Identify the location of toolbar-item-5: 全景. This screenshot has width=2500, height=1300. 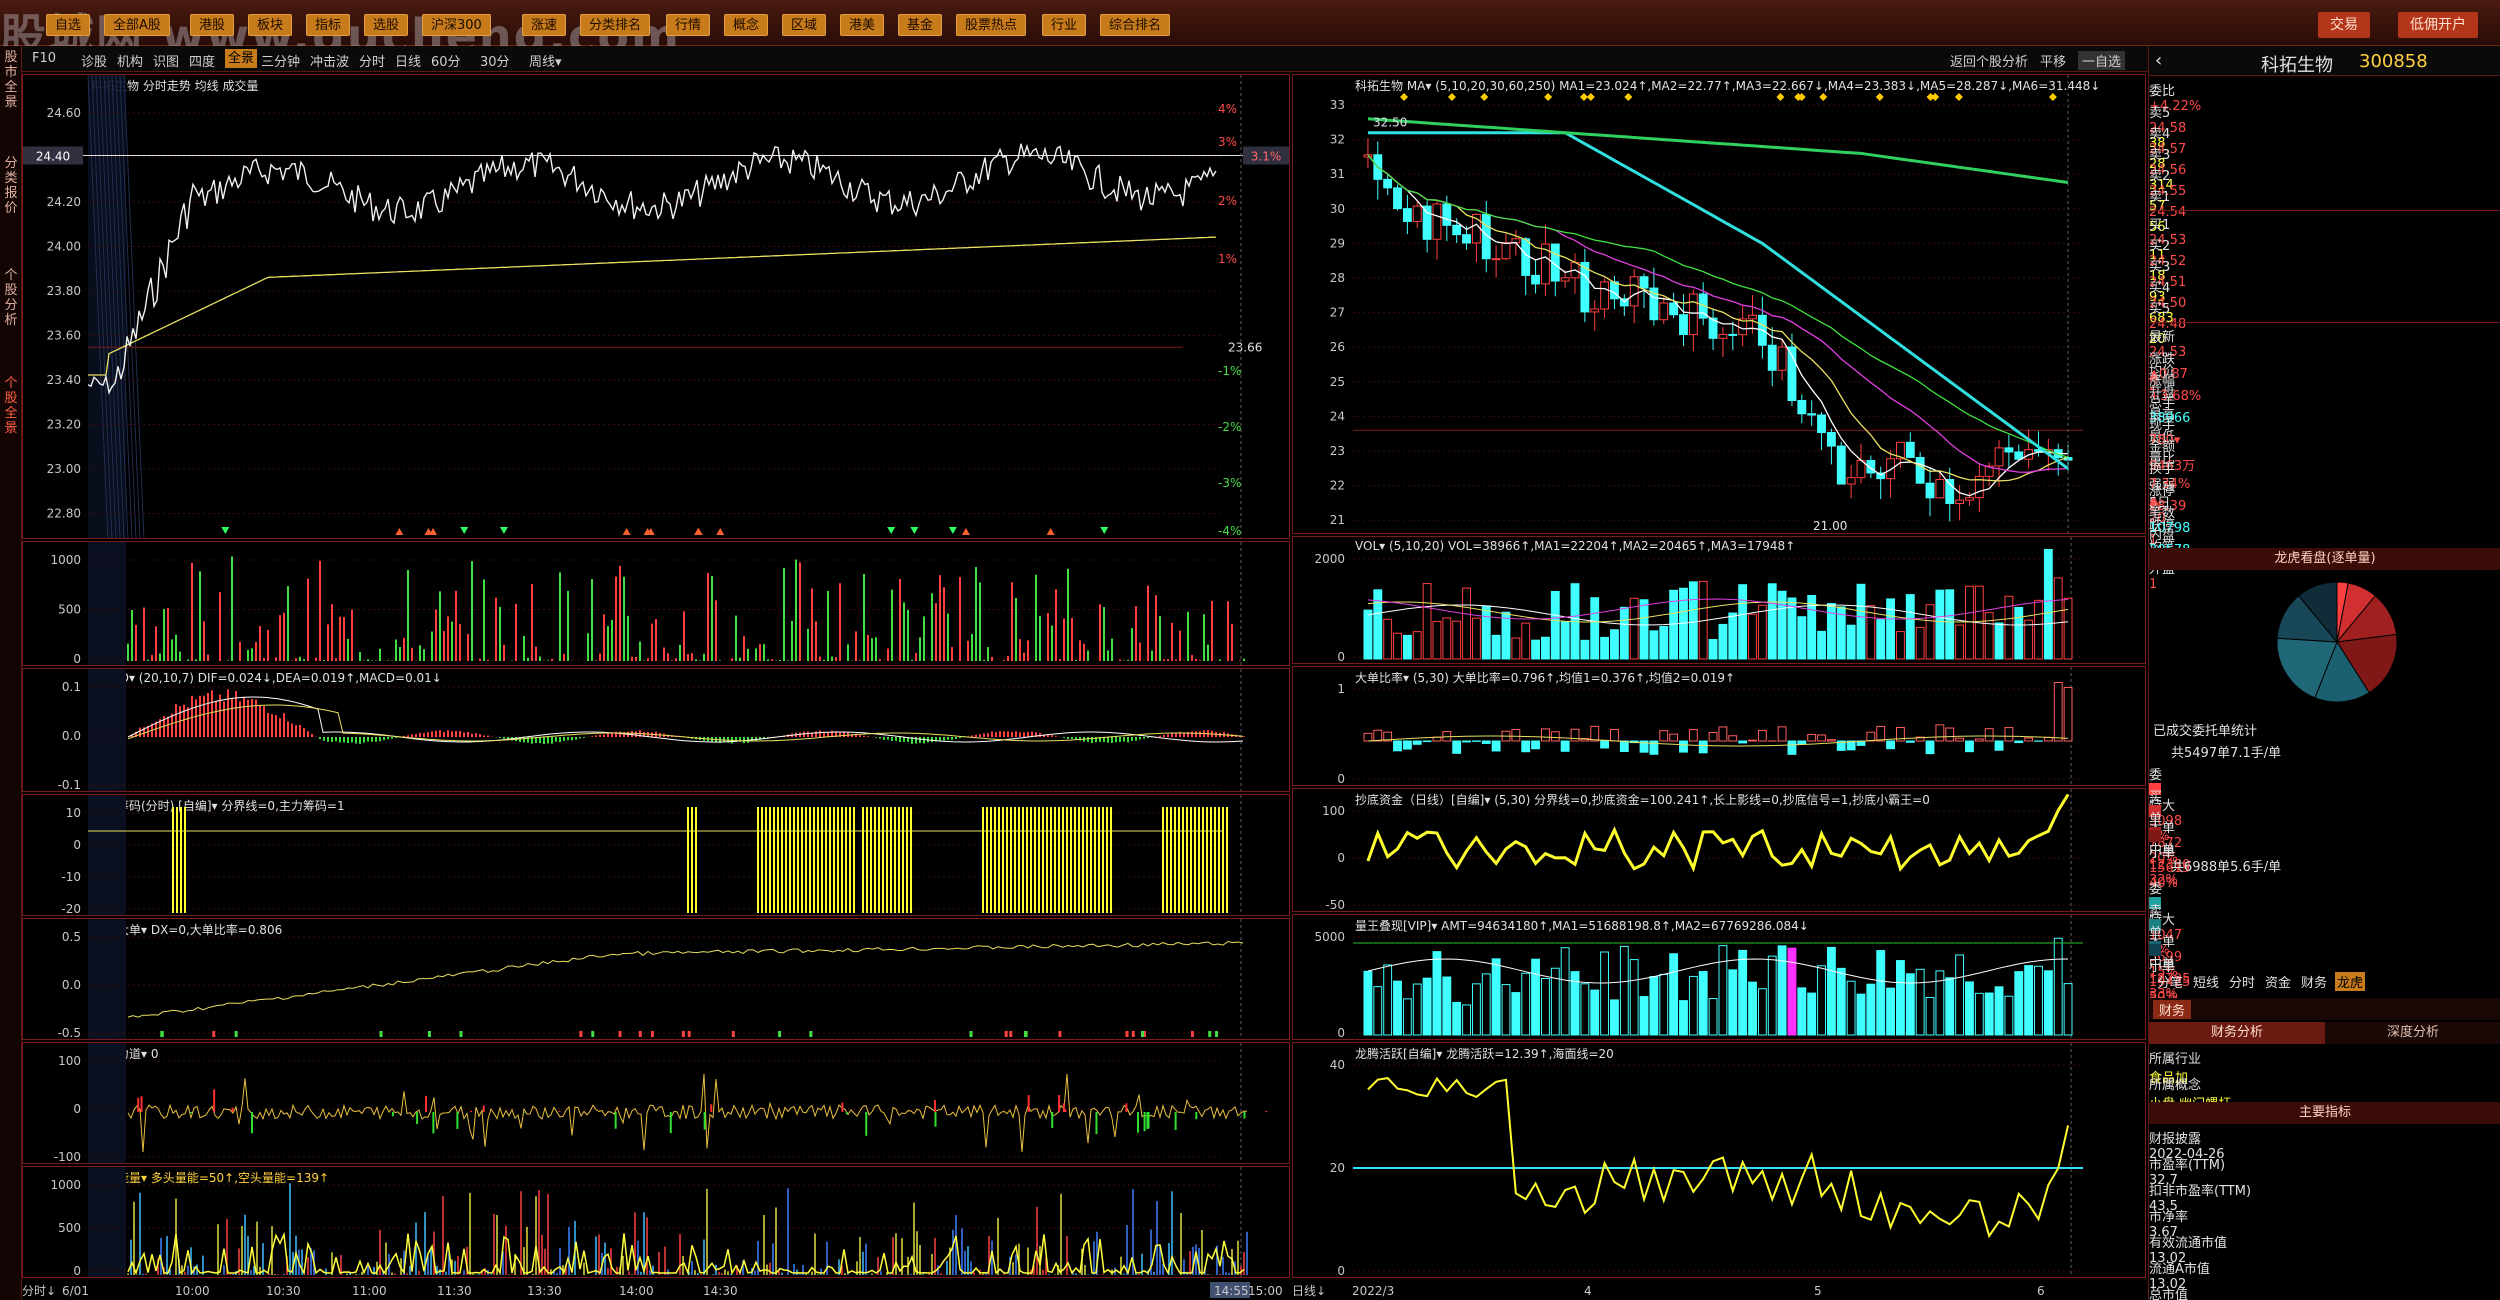
(241, 58).